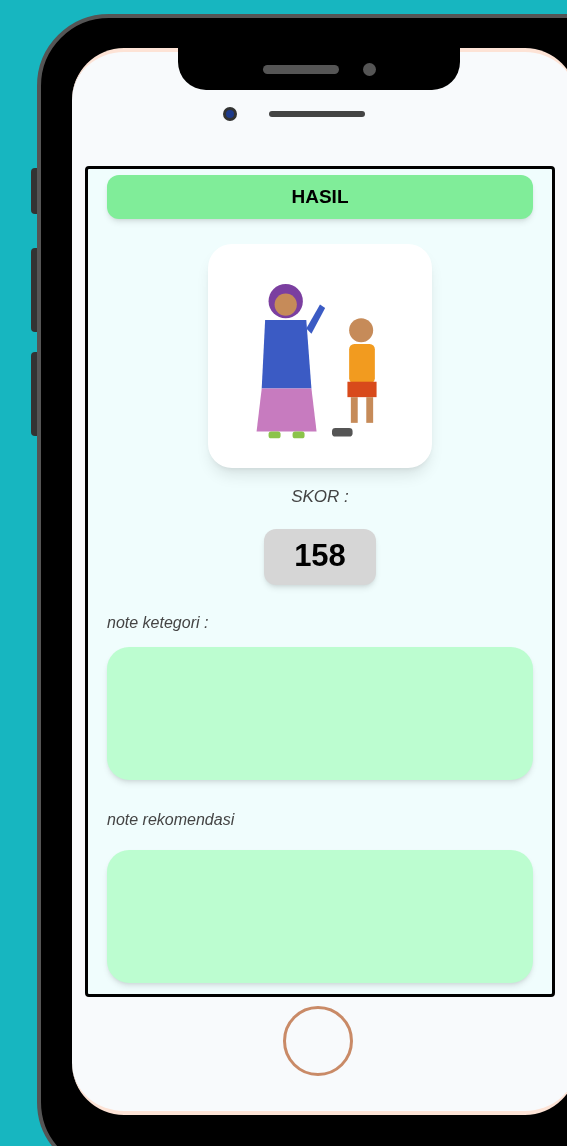  I want to click on score-label: SKOR :, so click(320, 497).